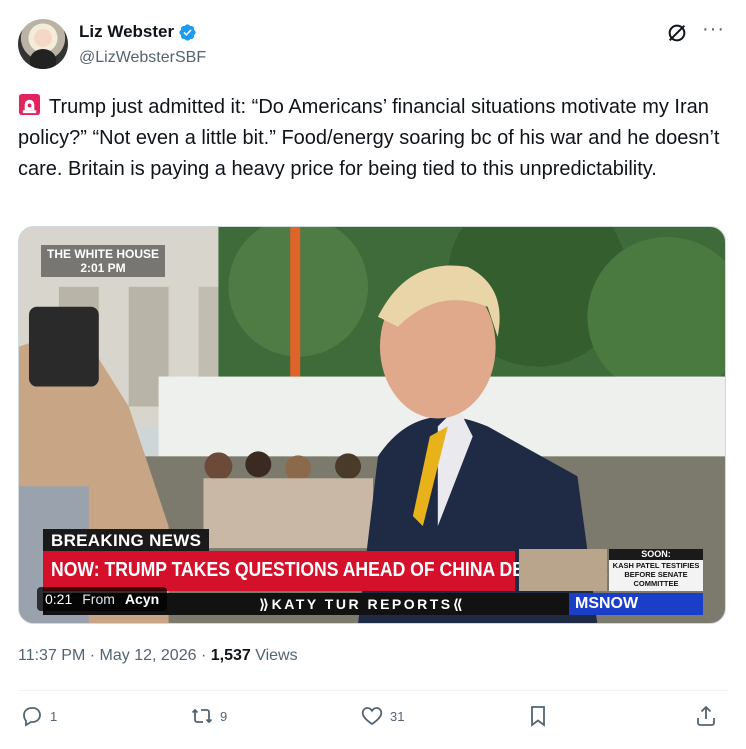 Image resolution: width=746 pixels, height=749 pixels. What do you see at coordinates (230, 655) in the screenshot?
I see `views-count: 1,537` at bounding box center [230, 655].